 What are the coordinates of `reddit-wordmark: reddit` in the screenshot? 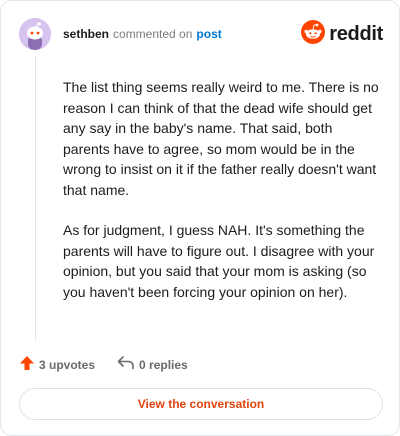 It's located at (356, 34).